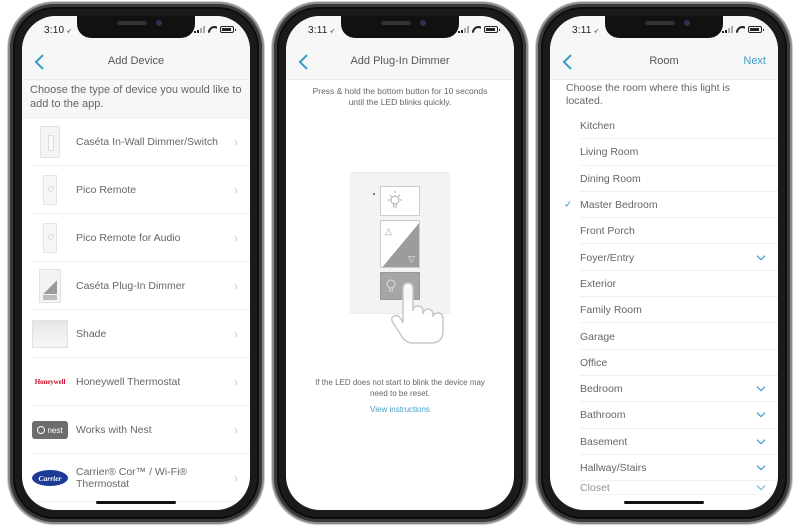 This screenshot has height=528, width=800. Describe the element at coordinates (601, 389) in the screenshot. I see `room-label: Bedroom` at that location.